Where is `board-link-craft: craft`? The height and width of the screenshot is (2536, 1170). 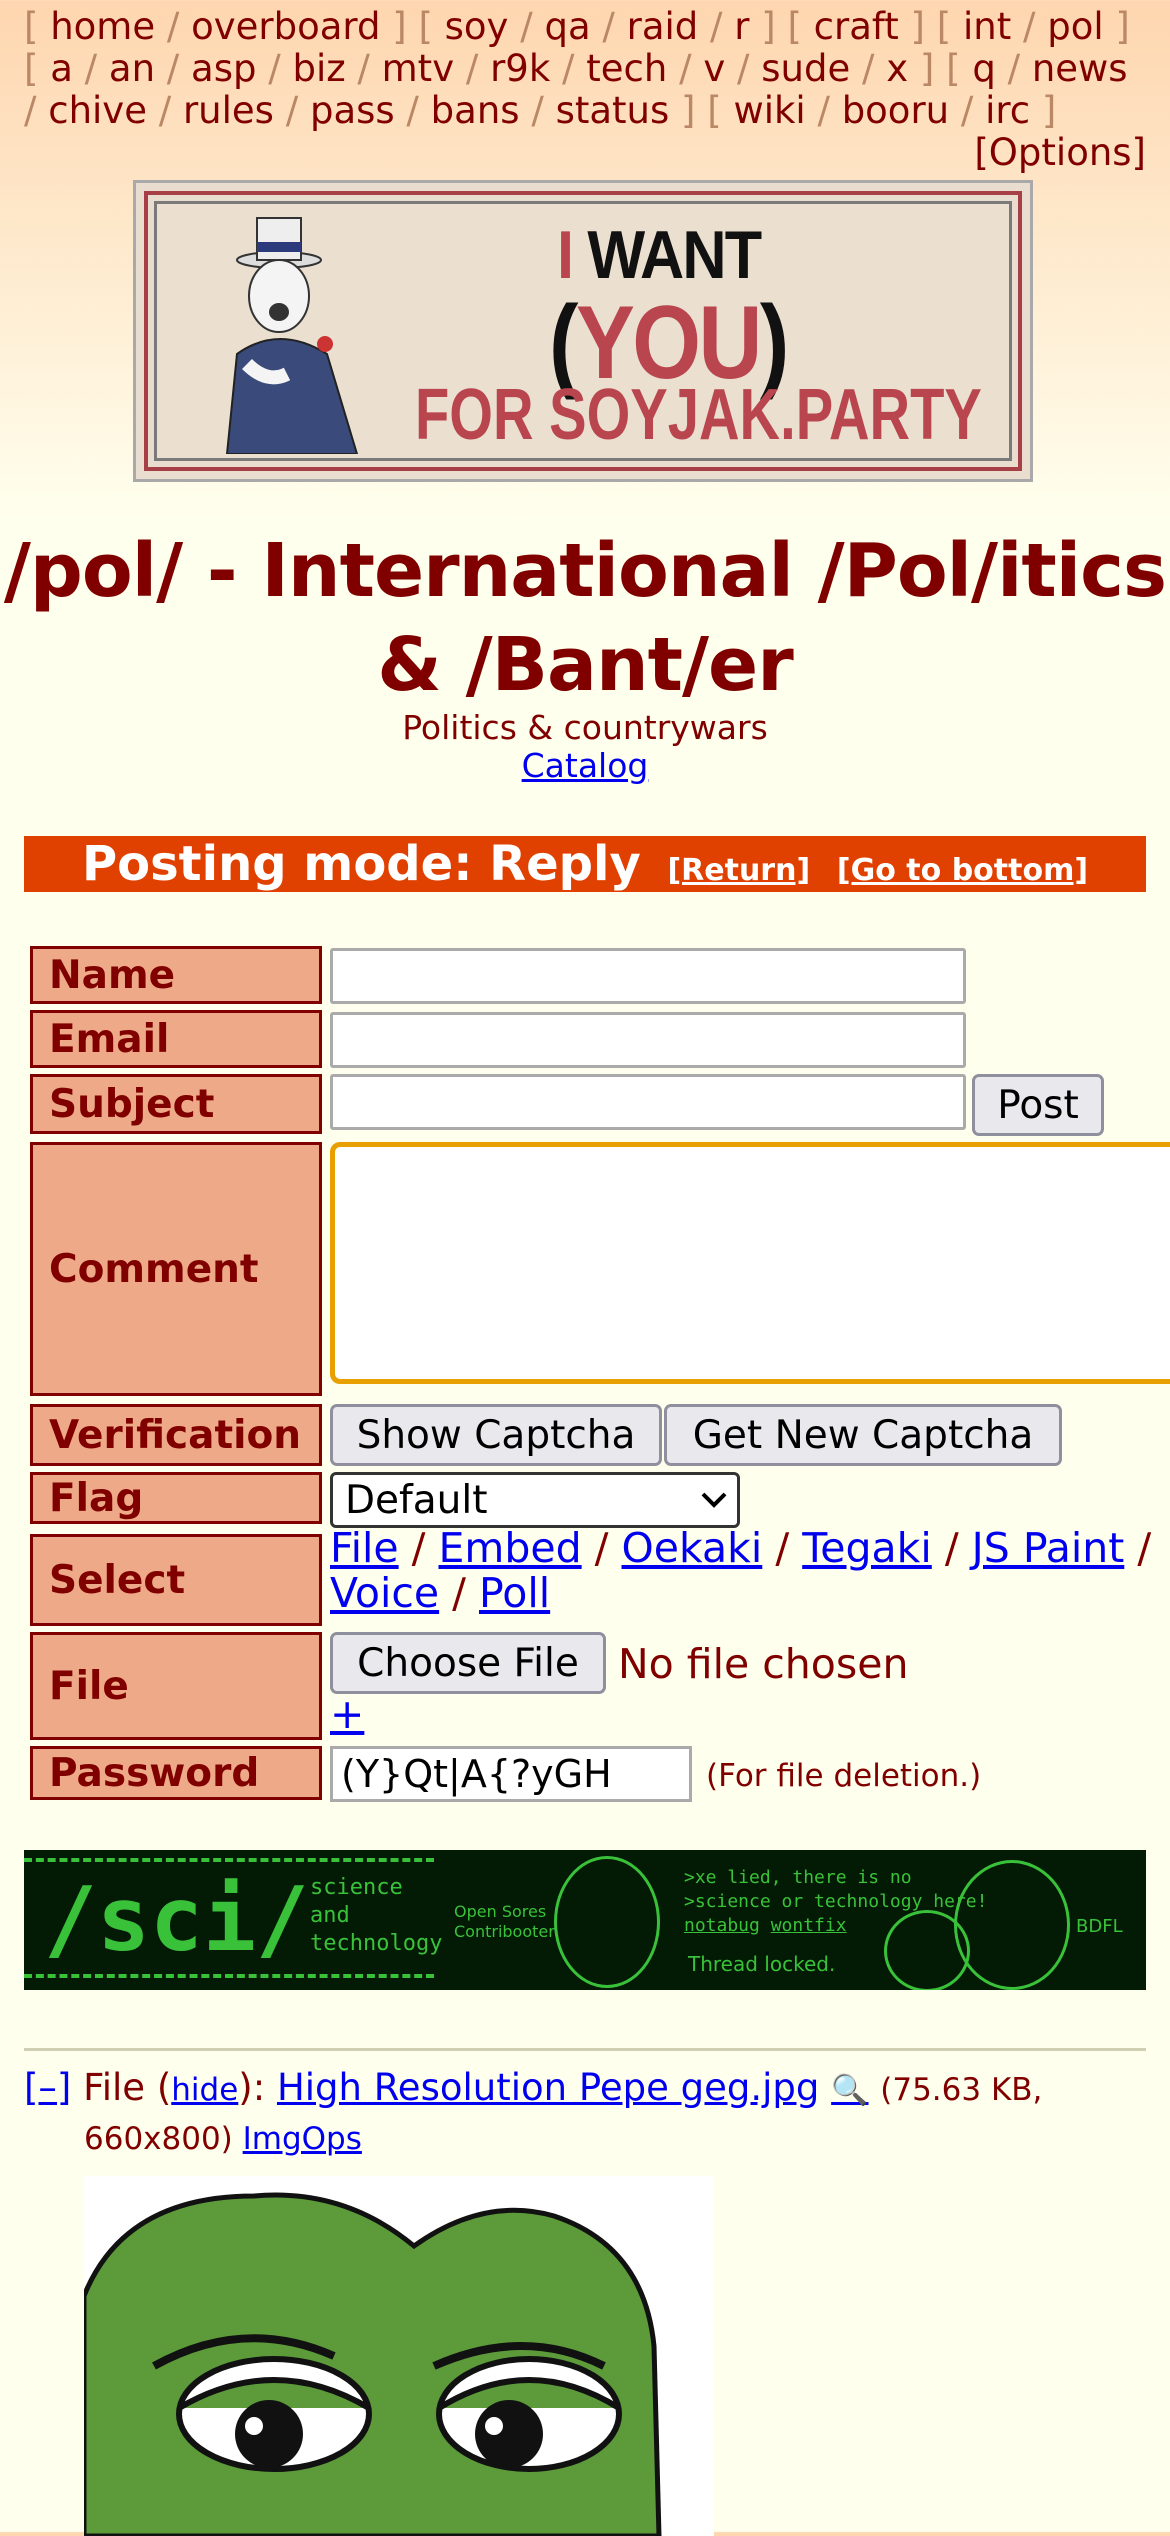
board-link-craft: craft is located at coordinates (856, 26).